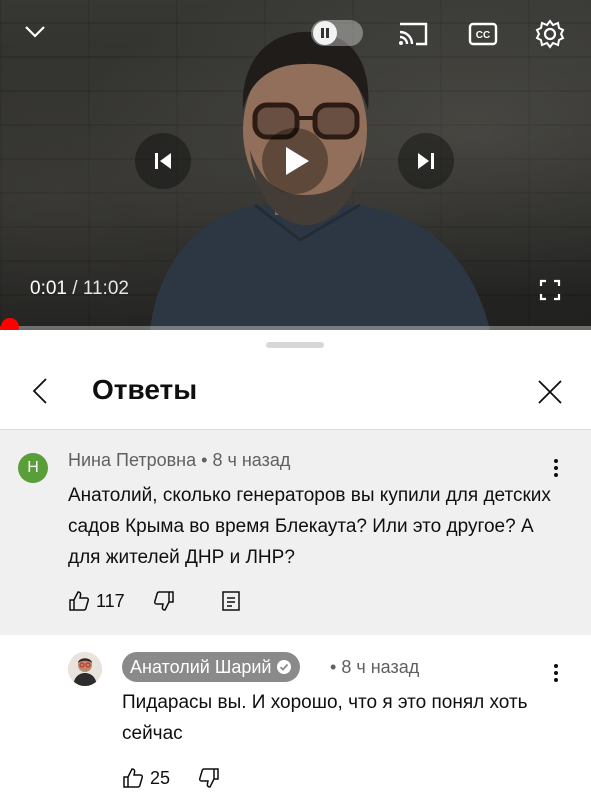  Describe the element at coordinates (33, 468) in the screenshot. I see `avatar: Н` at that location.